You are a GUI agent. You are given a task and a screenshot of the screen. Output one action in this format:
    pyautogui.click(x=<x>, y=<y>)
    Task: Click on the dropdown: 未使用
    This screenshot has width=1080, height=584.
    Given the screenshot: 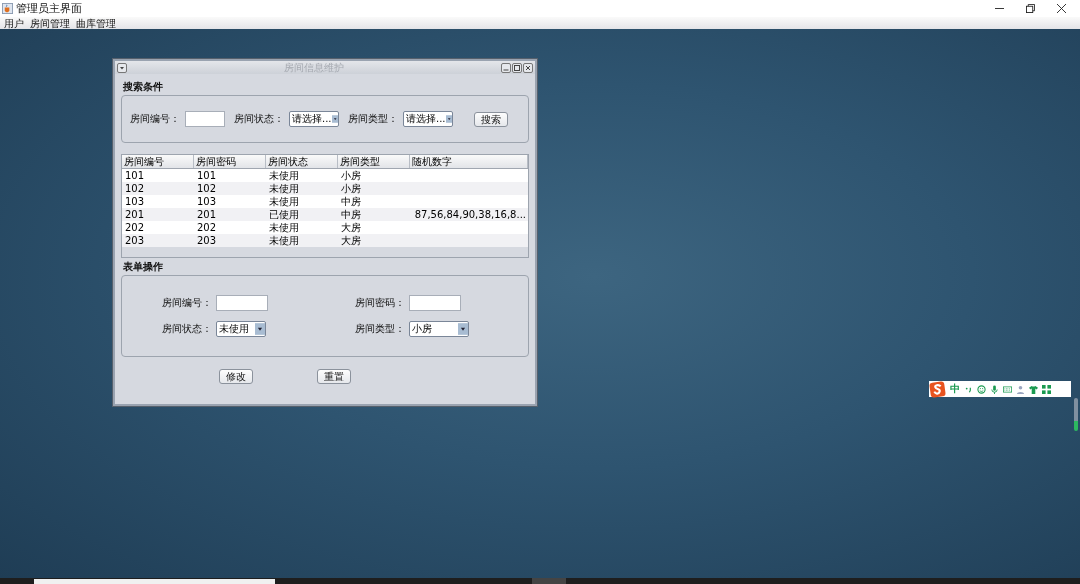 What is the action you would take?
    pyautogui.click(x=241, y=329)
    